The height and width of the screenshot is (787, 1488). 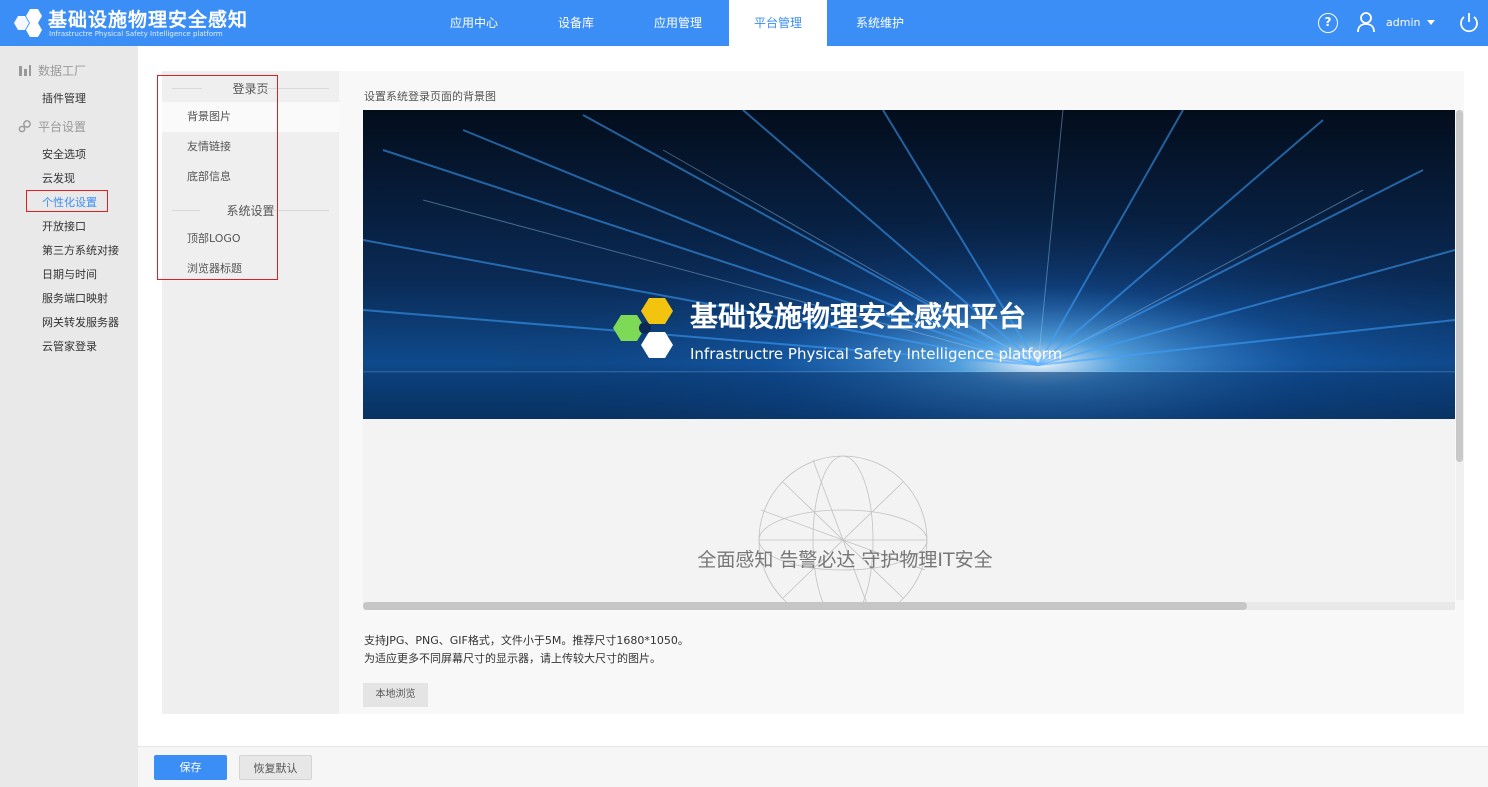 What do you see at coordinates (1431, 22) in the screenshot?
I see `caret-down-icon` at bounding box center [1431, 22].